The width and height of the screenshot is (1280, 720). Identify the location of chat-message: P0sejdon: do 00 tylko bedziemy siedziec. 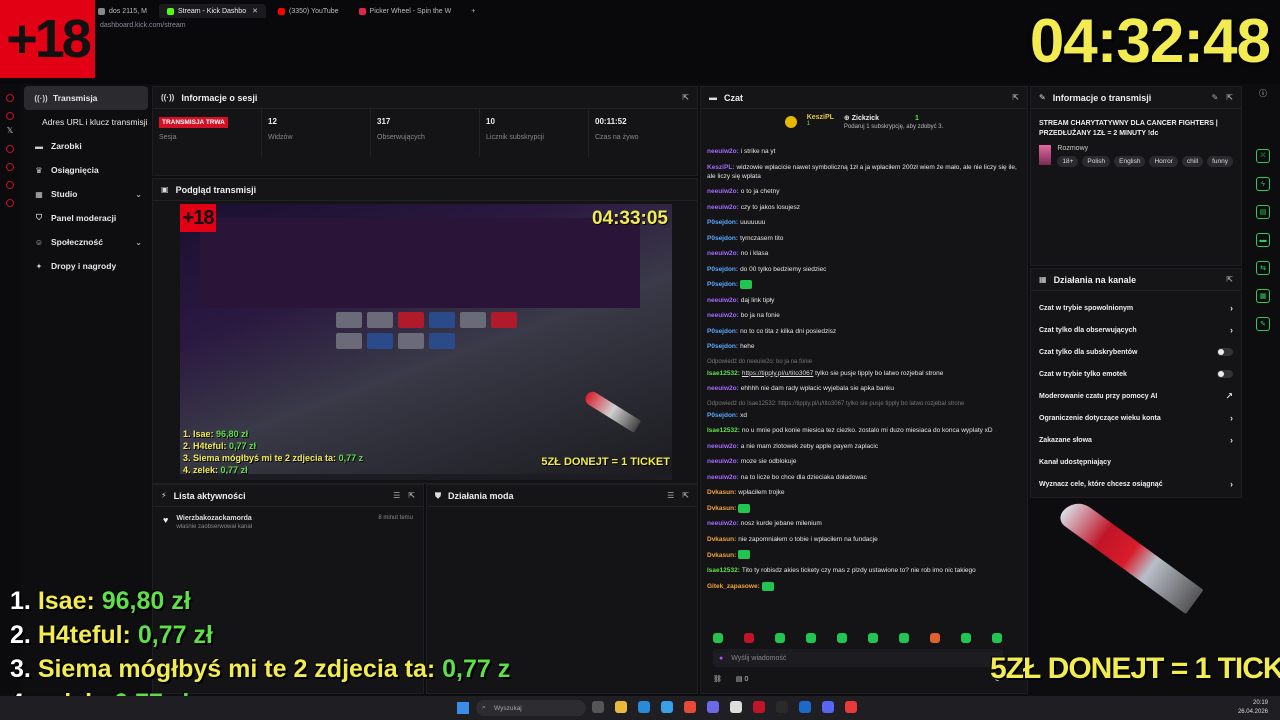
(866, 269).